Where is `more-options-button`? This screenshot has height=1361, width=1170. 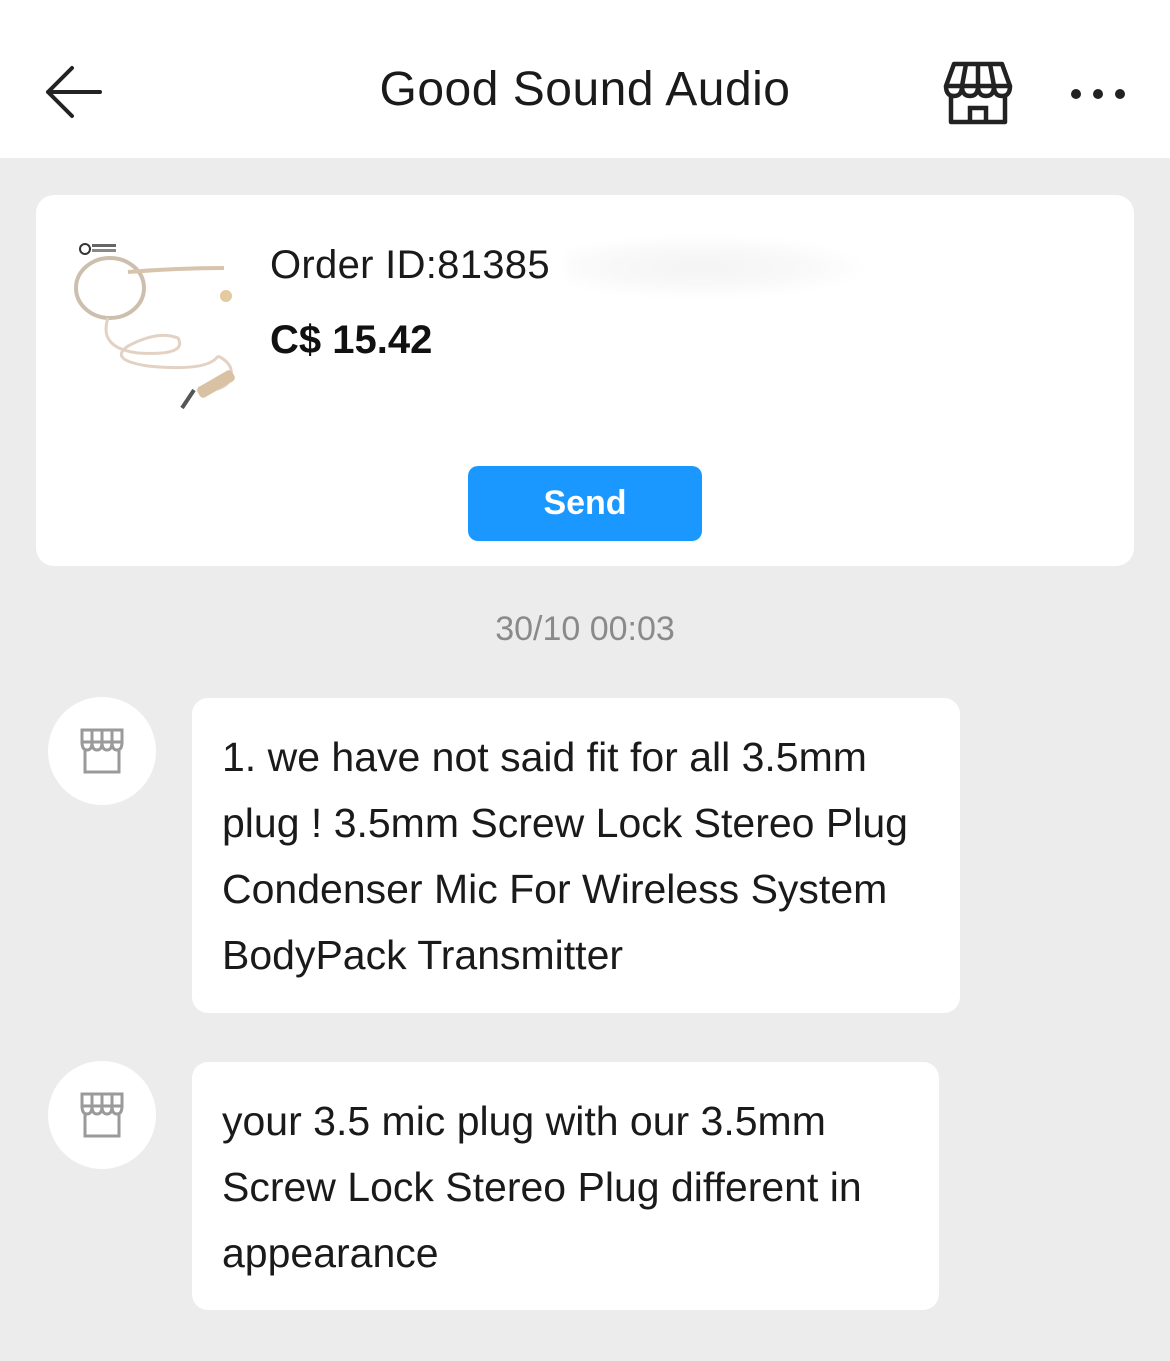
more-options-button is located at coordinates (1098, 94).